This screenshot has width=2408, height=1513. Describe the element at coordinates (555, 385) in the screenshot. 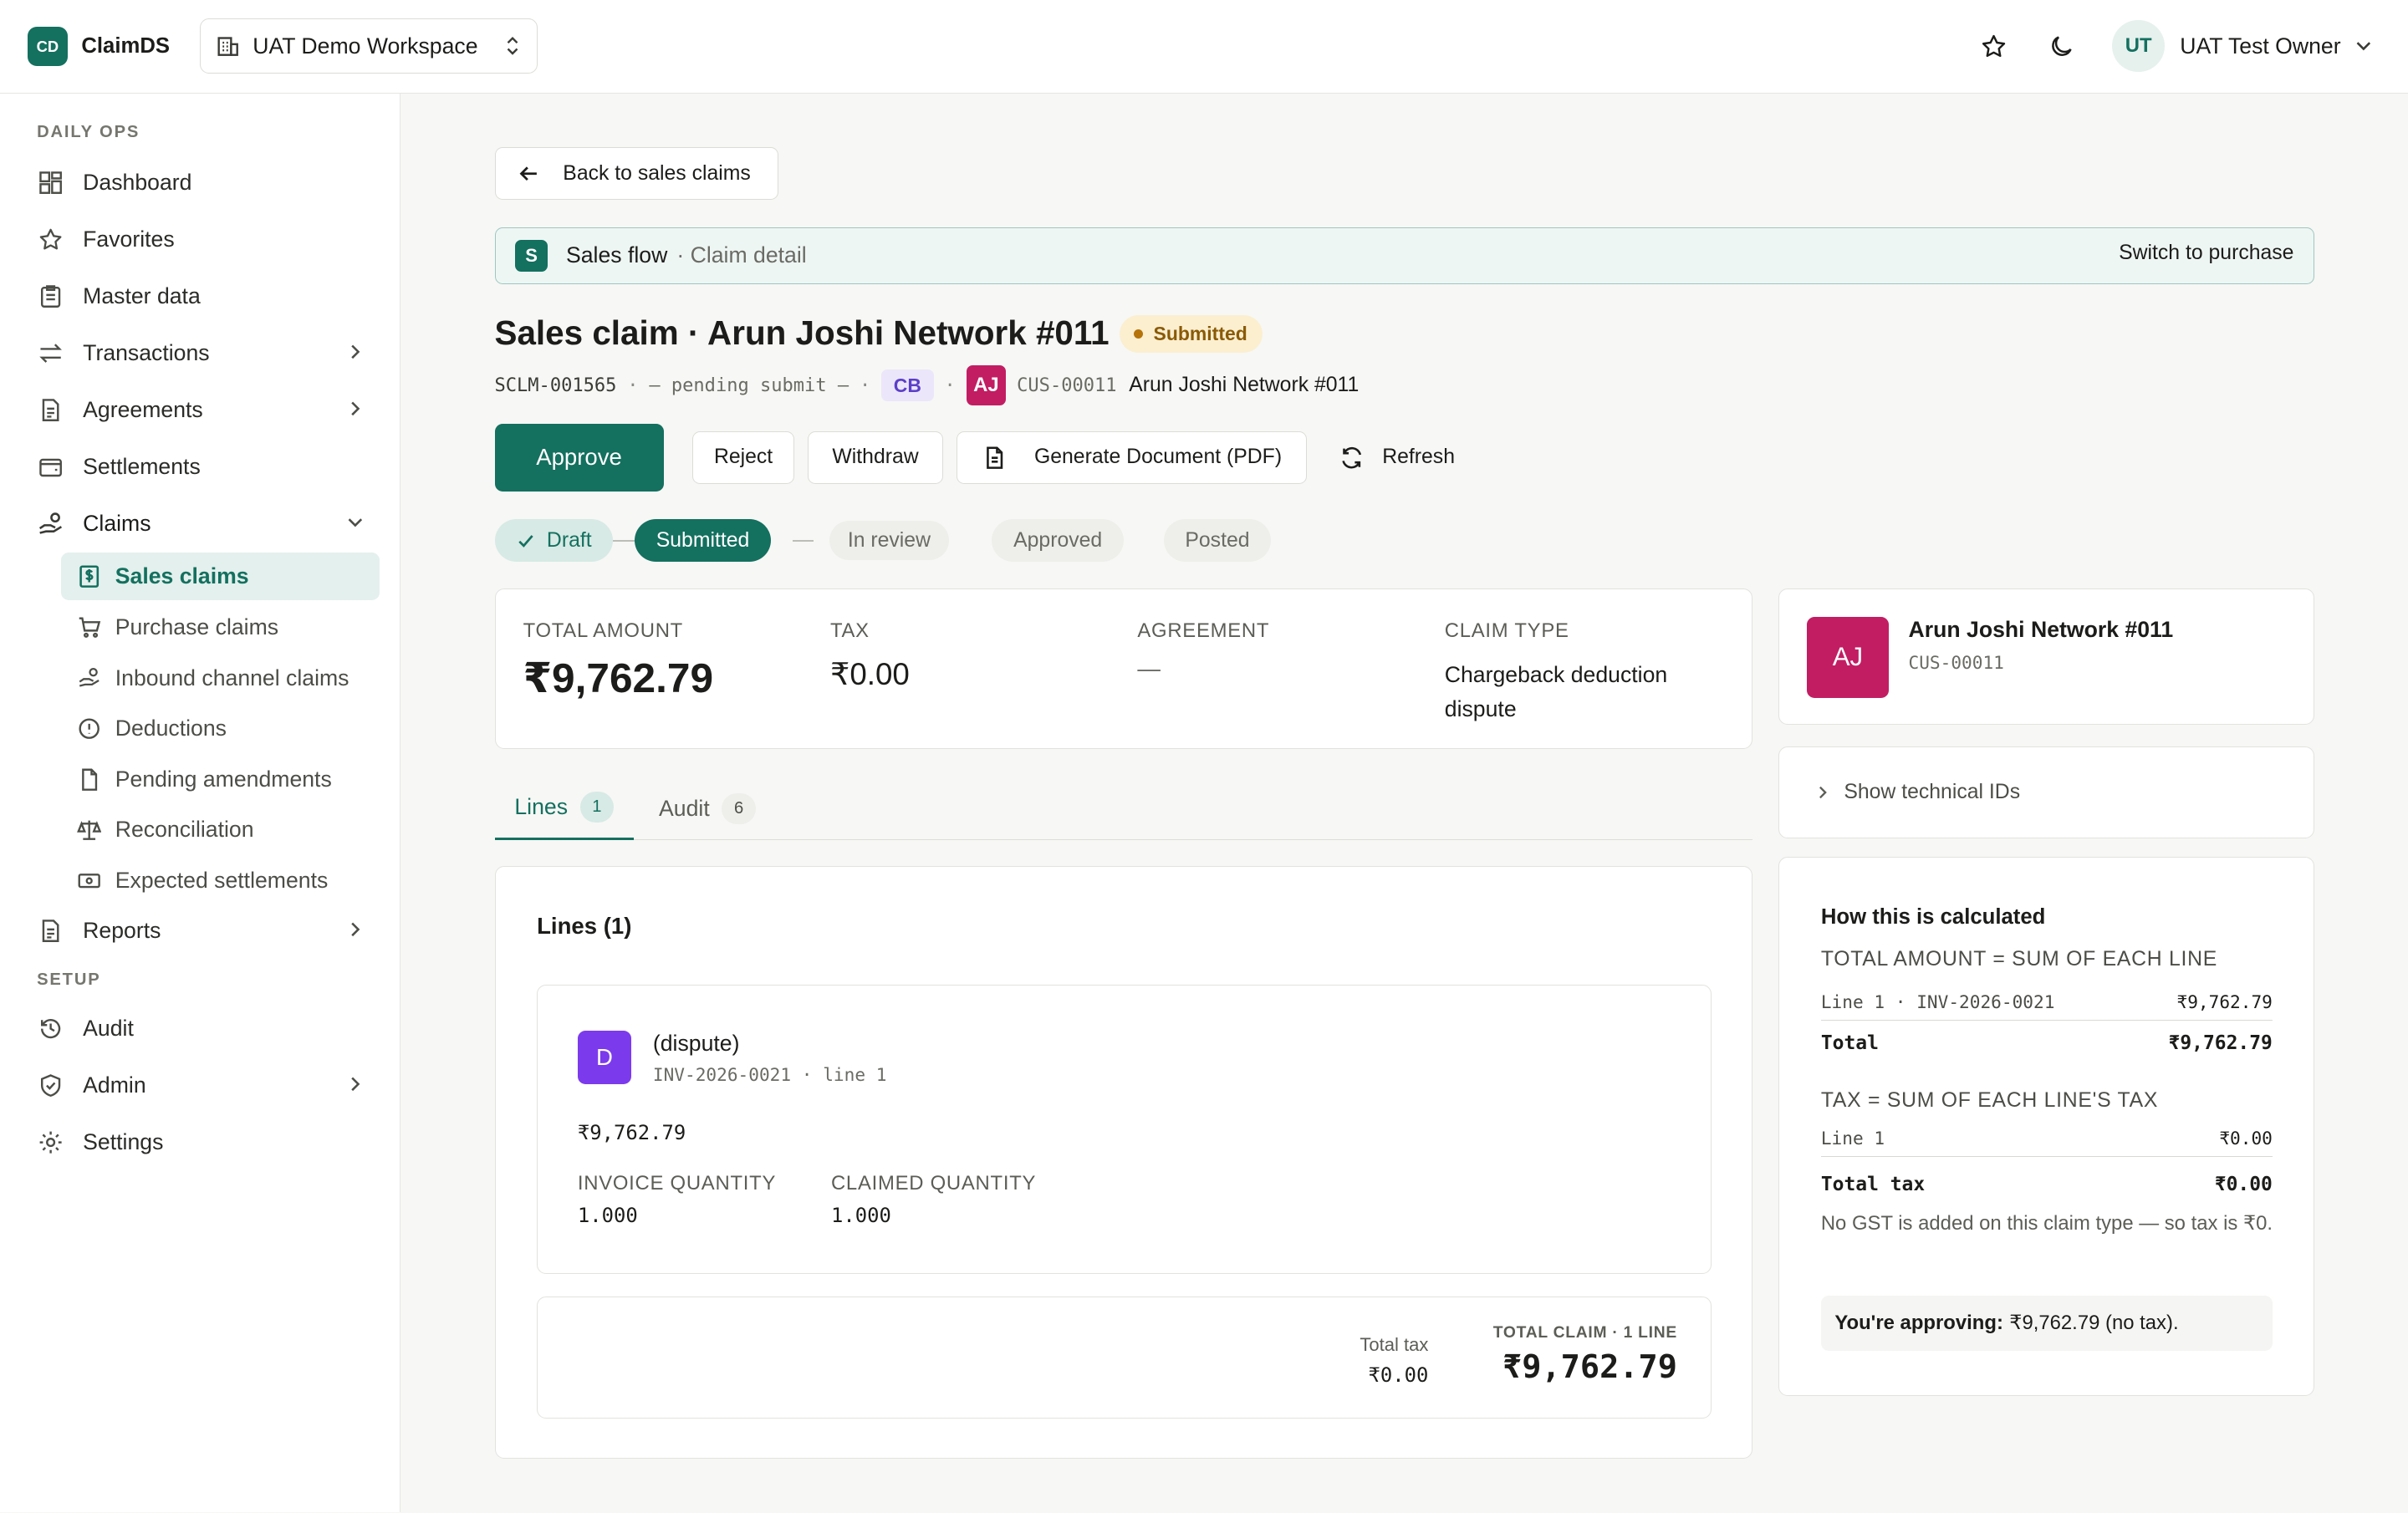

I see `claim-id: SCLM-001565` at that location.